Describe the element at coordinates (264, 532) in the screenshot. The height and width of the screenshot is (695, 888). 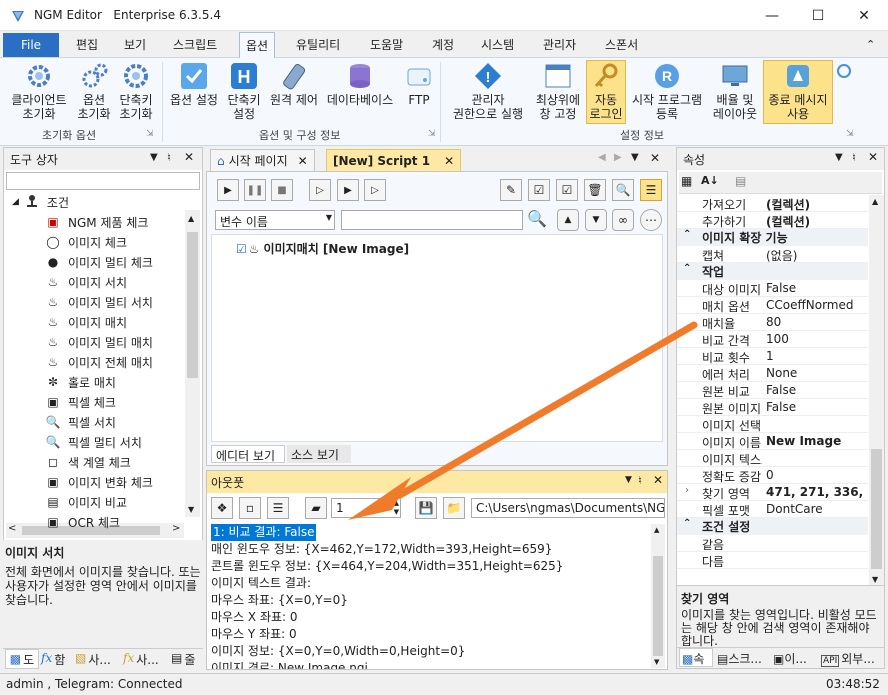
I see `log-line-selected: 1: 비교 결과: False` at that location.